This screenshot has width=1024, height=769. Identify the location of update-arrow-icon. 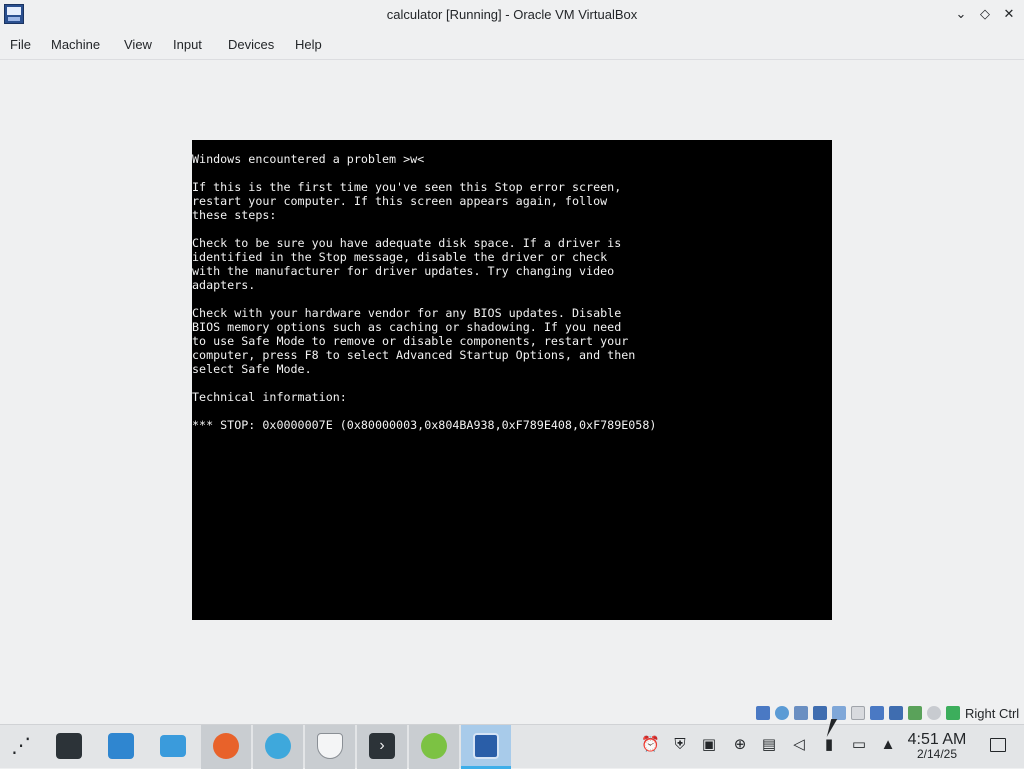
(434, 746).